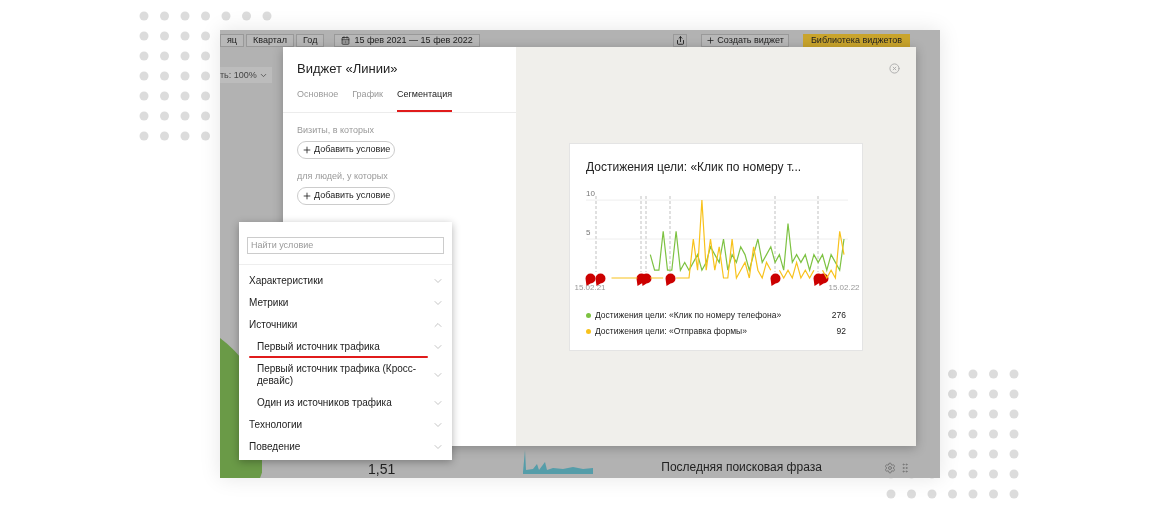 This screenshot has width=1160, height=509. What do you see at coordinates (345, 281) in the screenshot?
I see `condition-category: Характеристики` at bounding box center [345, 281].